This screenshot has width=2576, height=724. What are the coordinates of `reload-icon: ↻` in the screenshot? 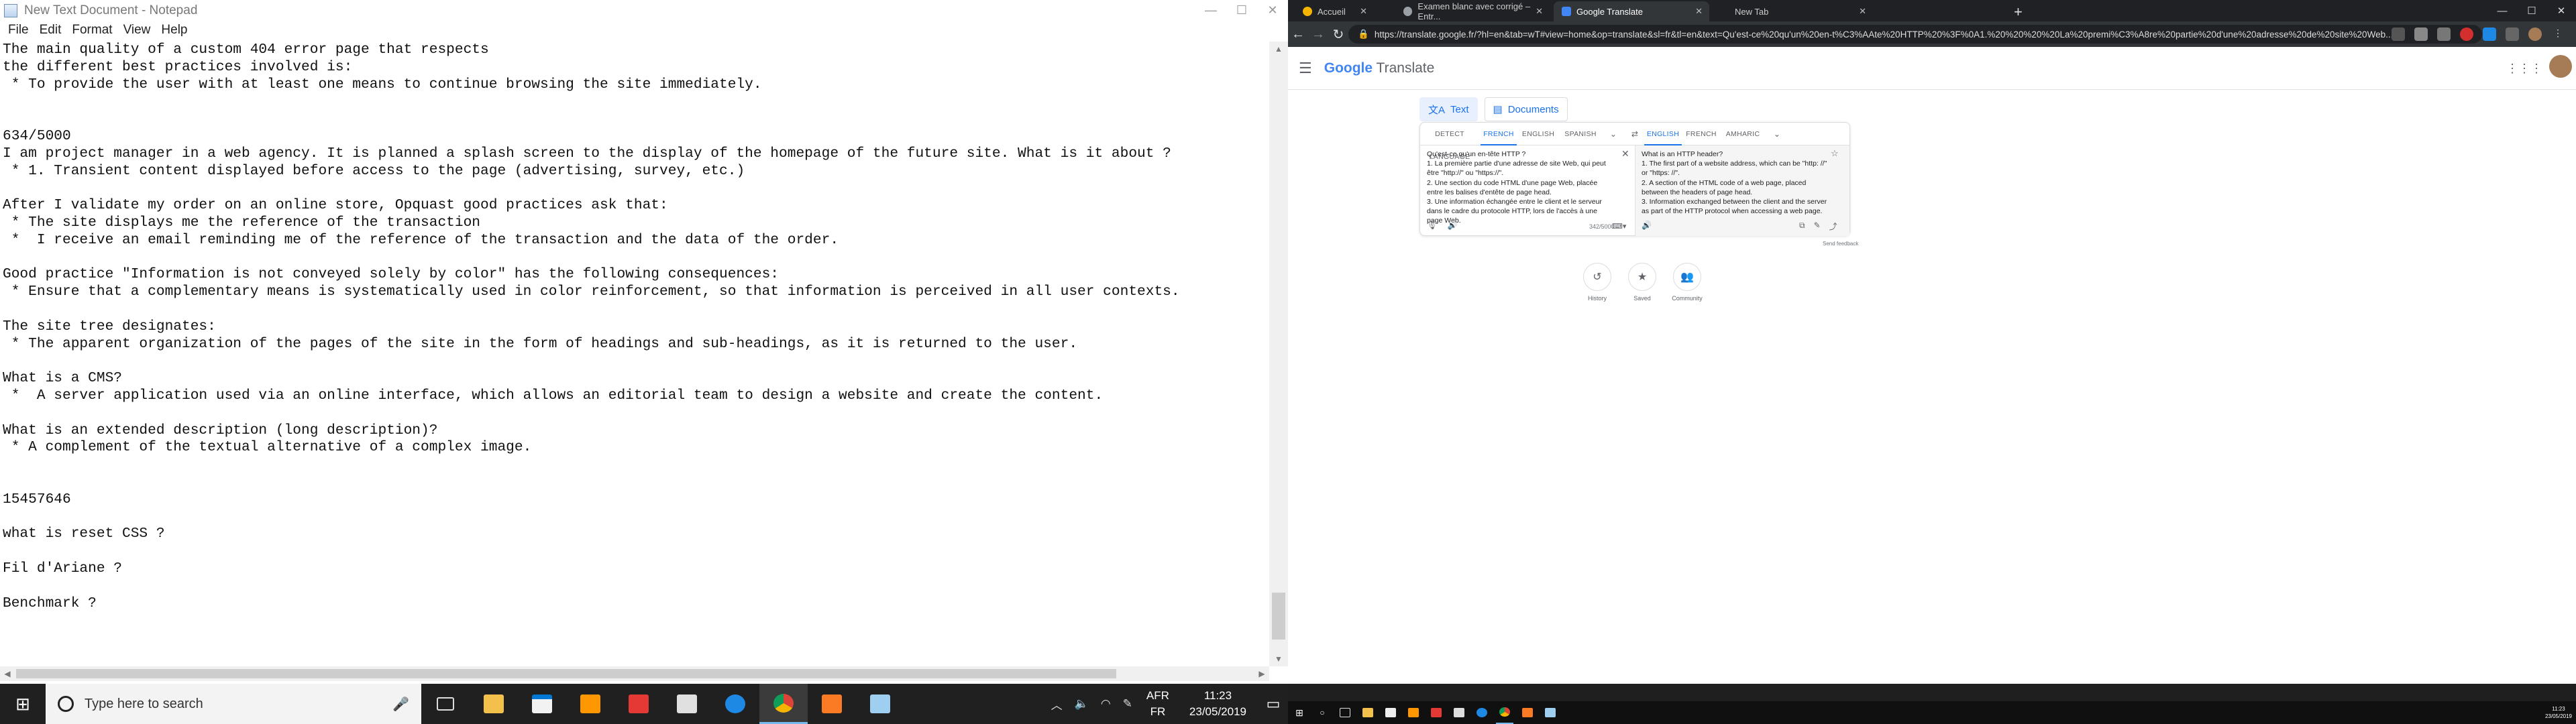 It's located at (1338, 34).